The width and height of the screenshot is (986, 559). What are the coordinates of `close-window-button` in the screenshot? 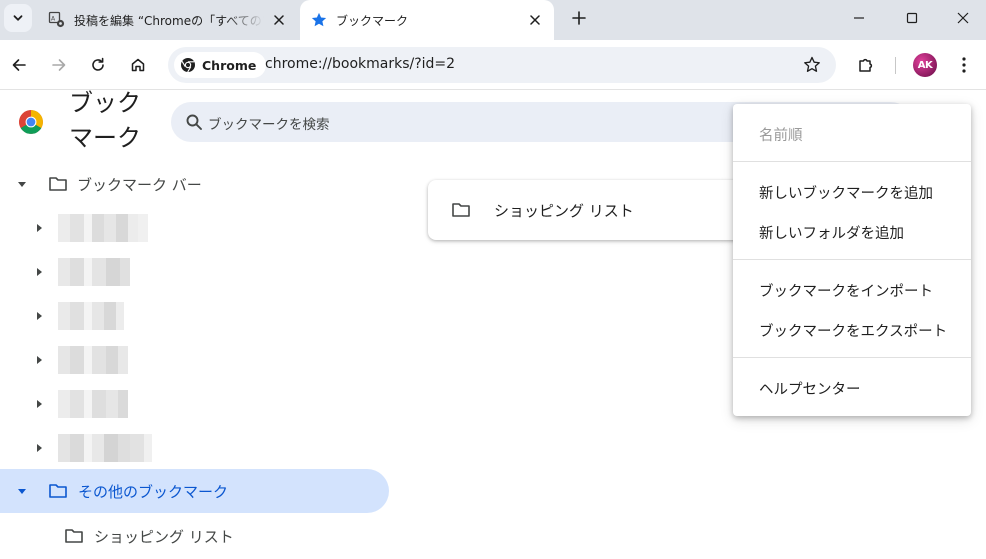 It's located at (963, 18).